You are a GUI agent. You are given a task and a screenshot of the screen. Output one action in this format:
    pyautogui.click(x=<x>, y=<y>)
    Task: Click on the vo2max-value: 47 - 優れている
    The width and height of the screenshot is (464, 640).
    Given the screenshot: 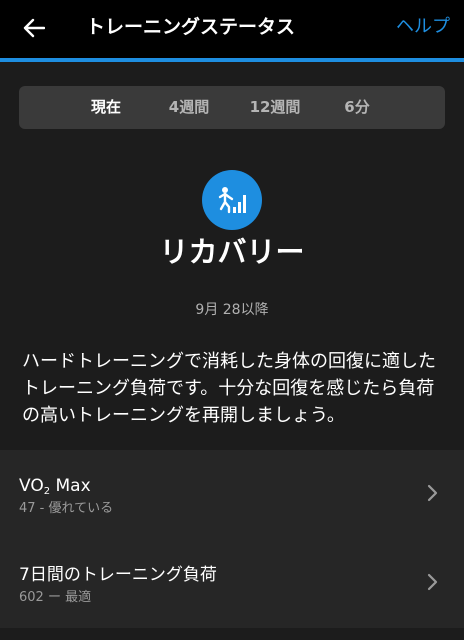 What is the action you would take?
    pyautogui.click(x=66, y=508)
    